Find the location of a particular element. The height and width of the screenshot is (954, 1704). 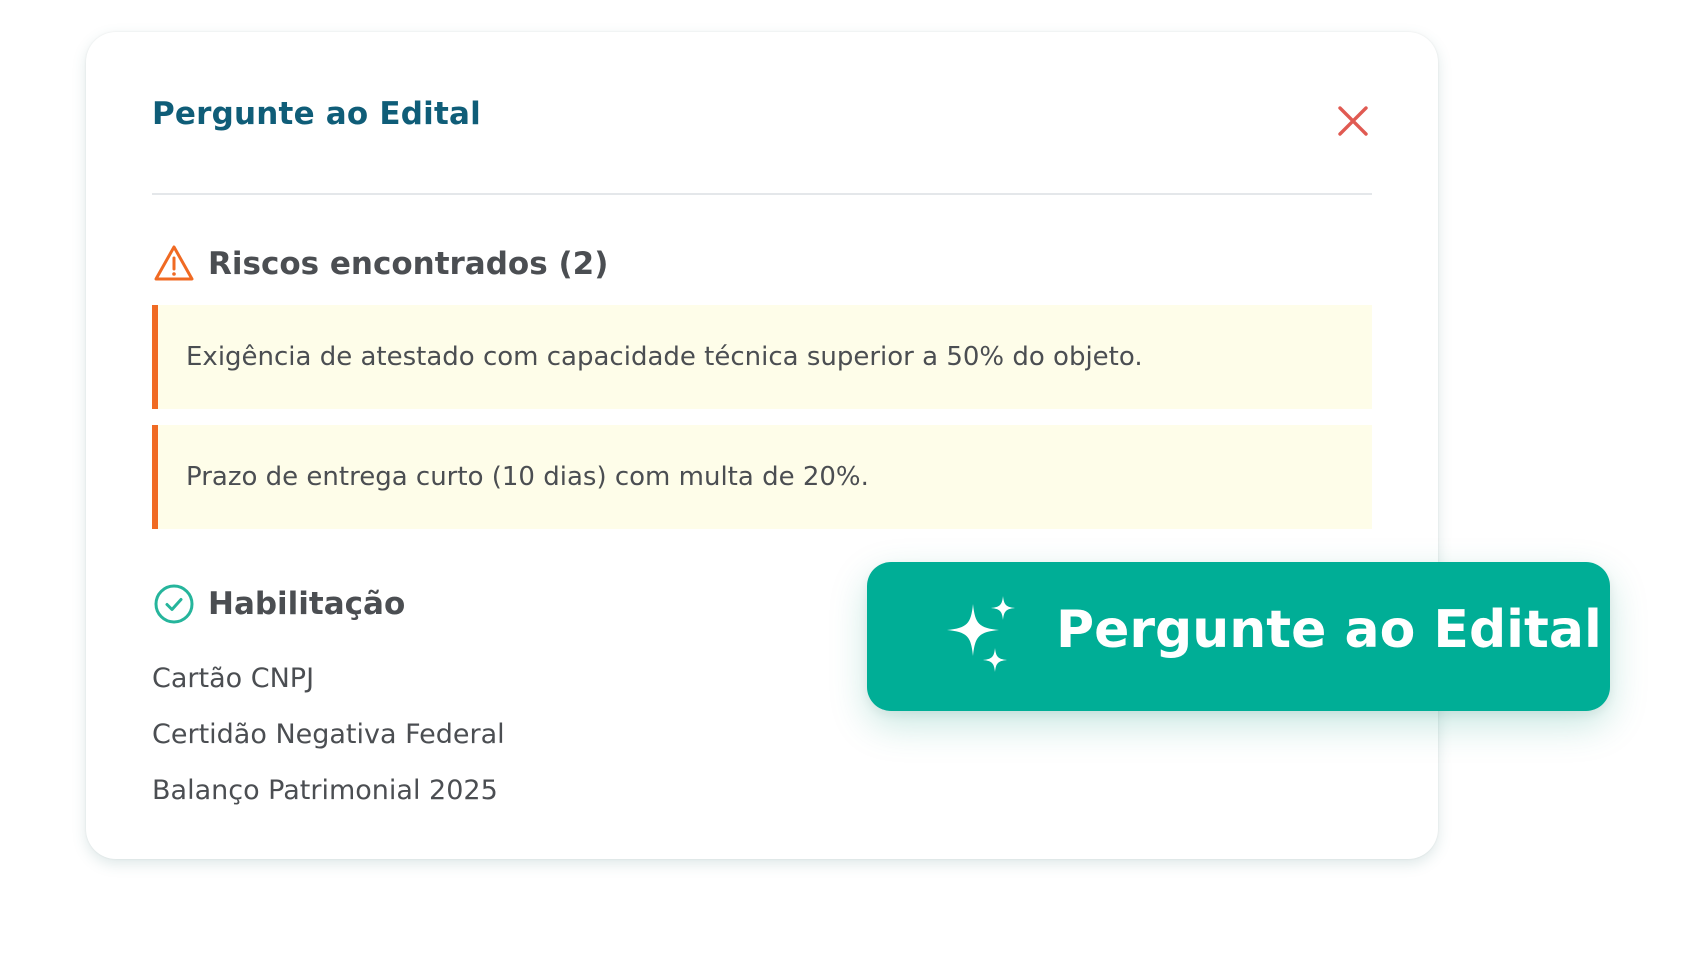

modal-header: Pergunte ao Edital is located at coordinates (762, 113).